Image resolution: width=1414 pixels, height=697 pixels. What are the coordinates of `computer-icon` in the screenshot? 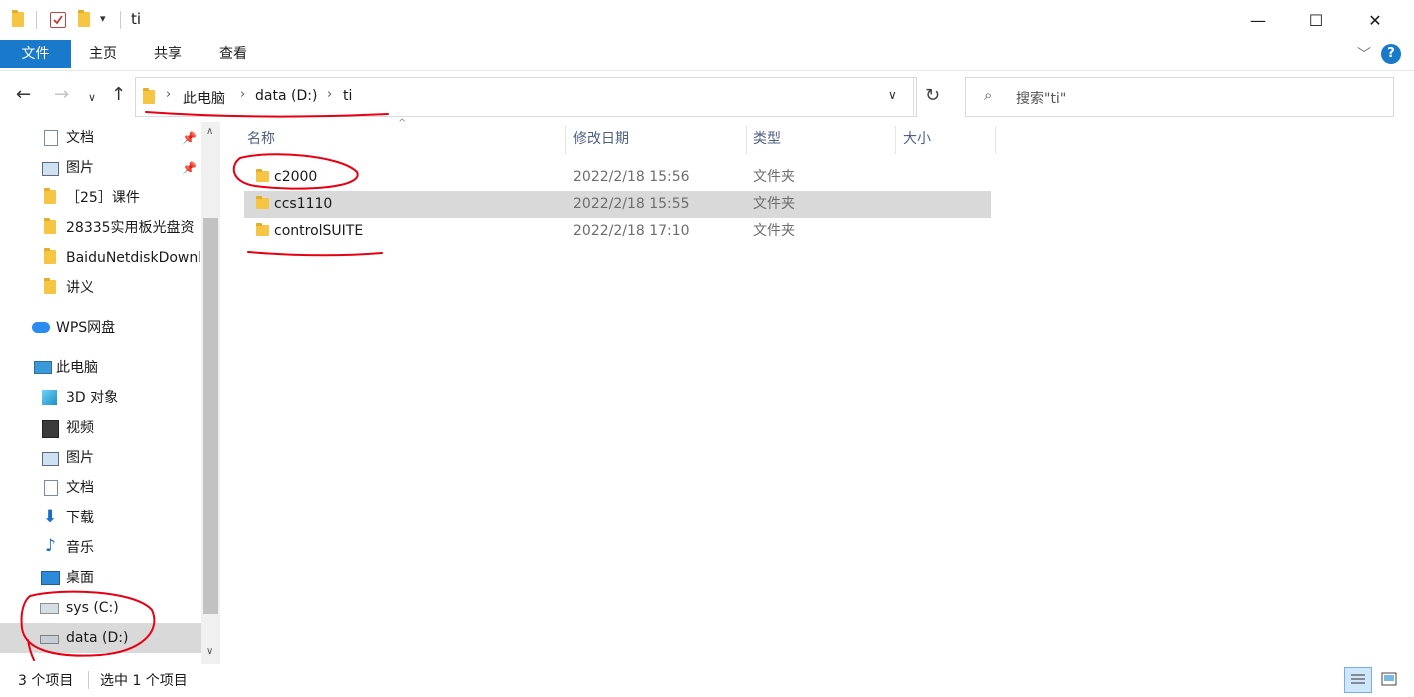 It's located at (43, 367).